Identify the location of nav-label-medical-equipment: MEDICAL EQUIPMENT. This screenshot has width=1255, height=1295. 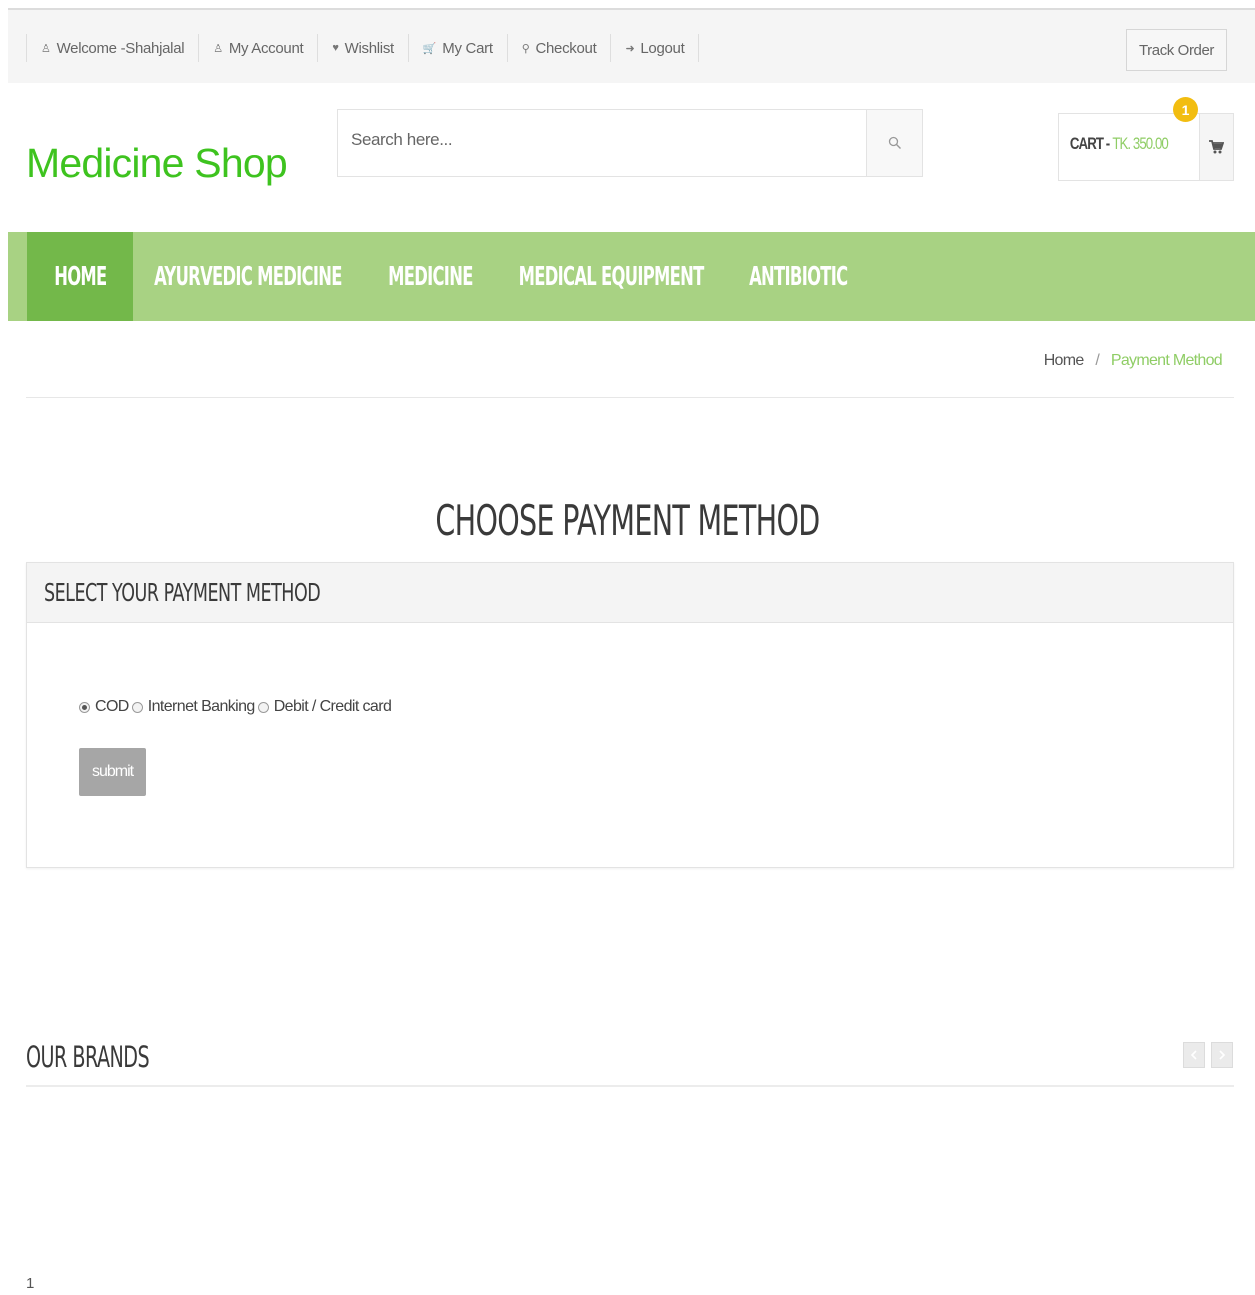
(611, 276).